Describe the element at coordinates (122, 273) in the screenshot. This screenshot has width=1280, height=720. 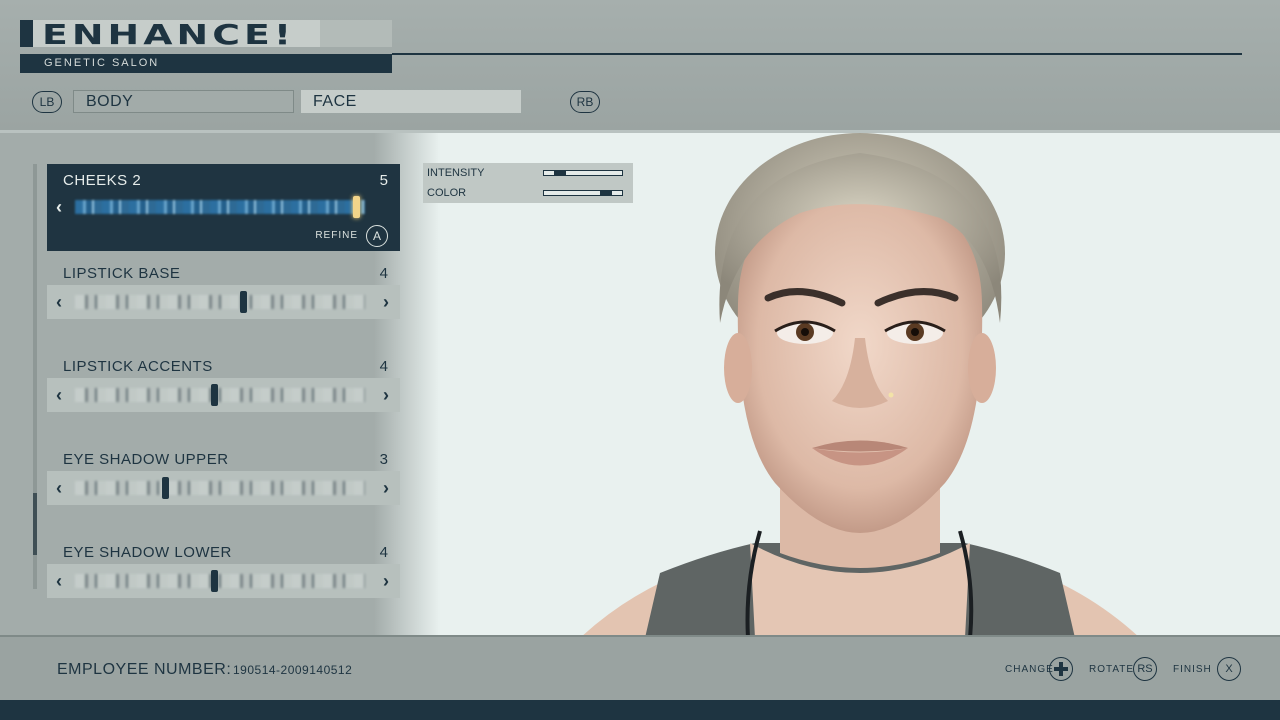
I see `slider-label: LIPSTICK BASE` at that location.